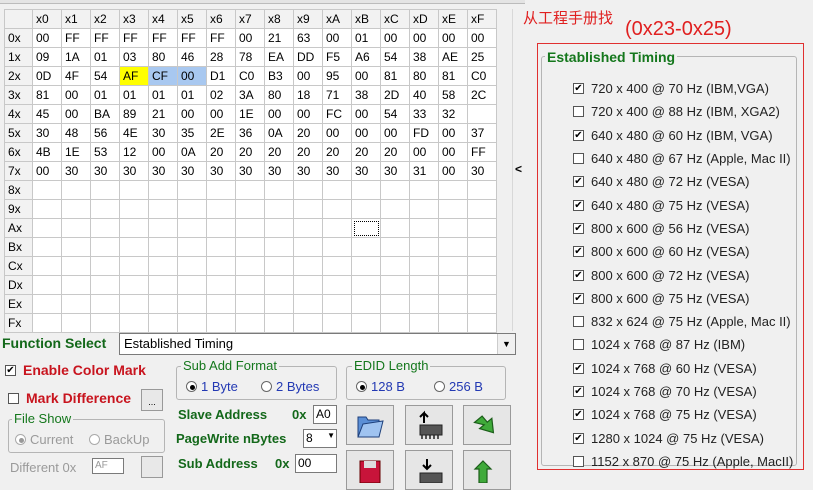 This screenshot has height=490, width=813. What do you see at coordinates (482, 57) in the screenshot?
I see `grid-cell: 25` at bounding box center [482, 57].